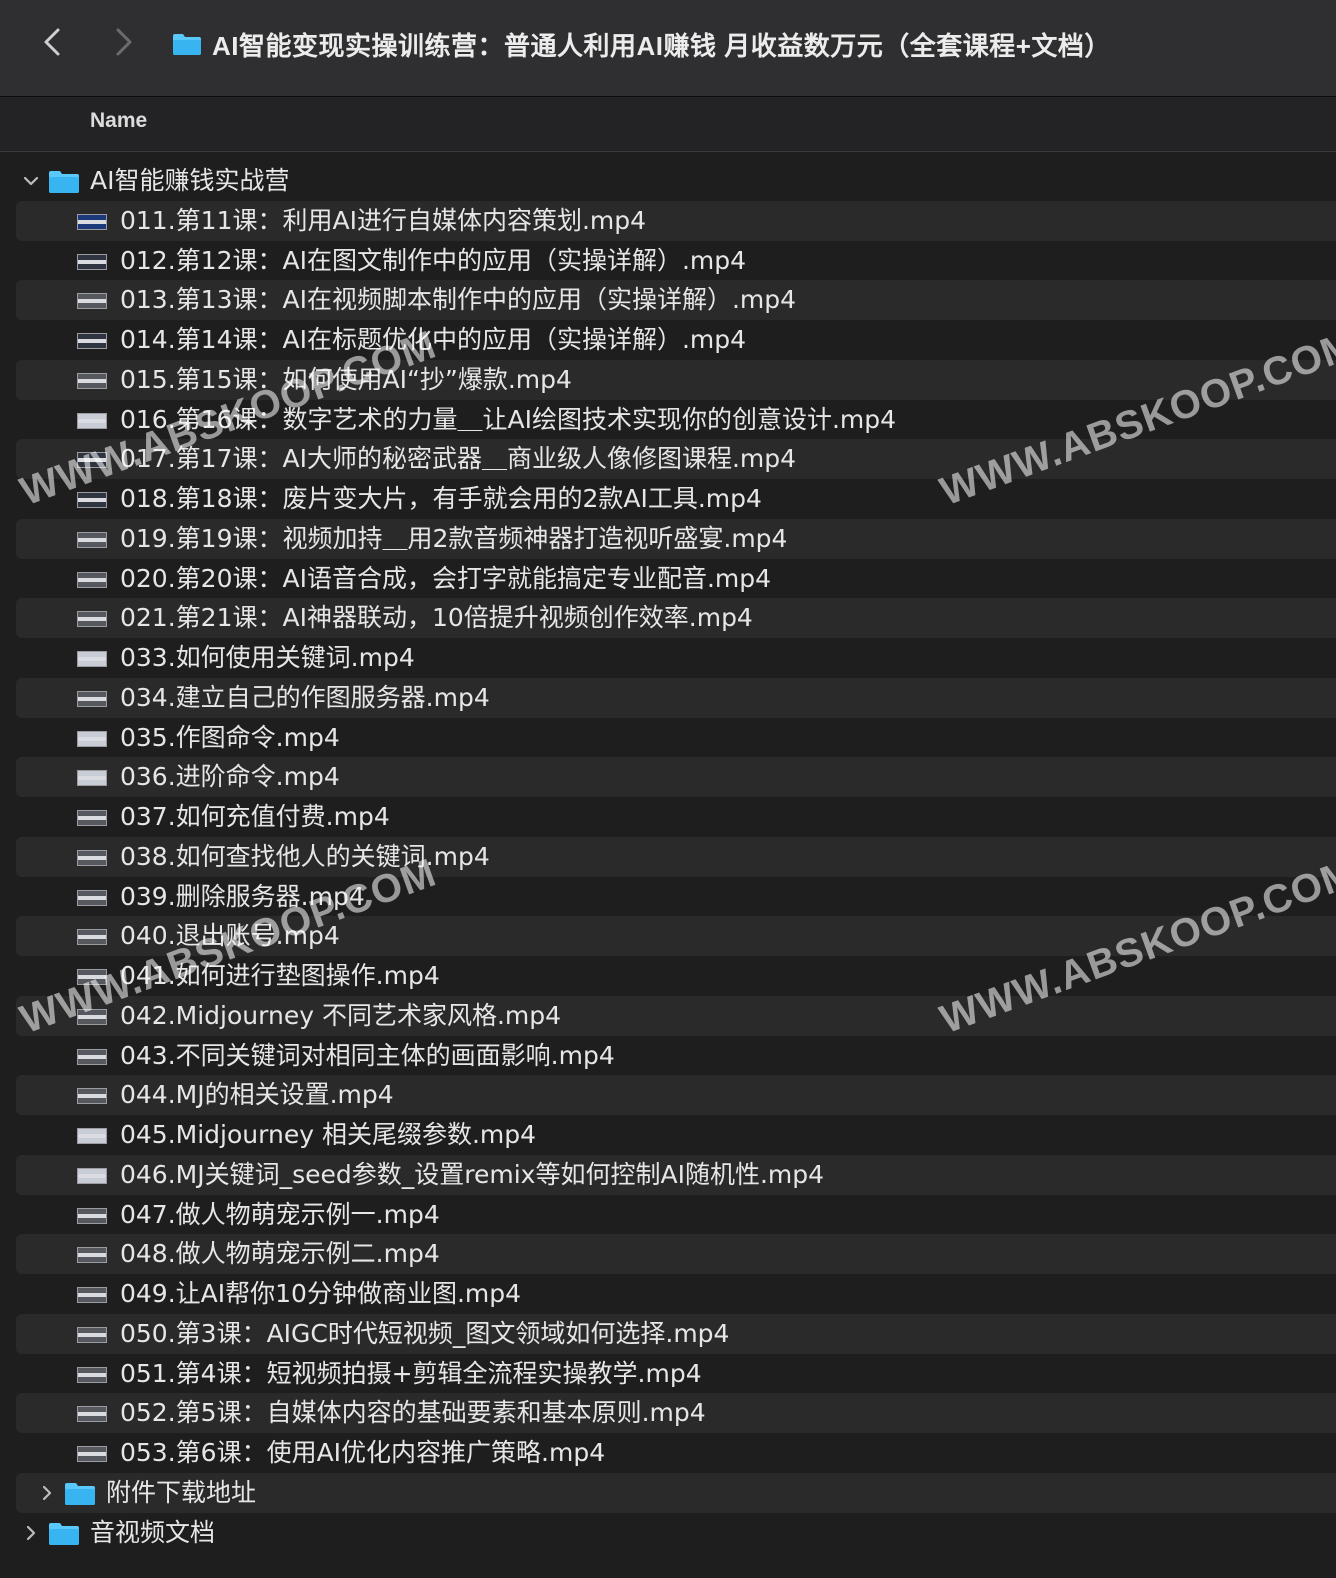  I want to click on file-name: 052.第5课：自媒体内容的基础要素和基本原则.mp4, so click(413, 1413).